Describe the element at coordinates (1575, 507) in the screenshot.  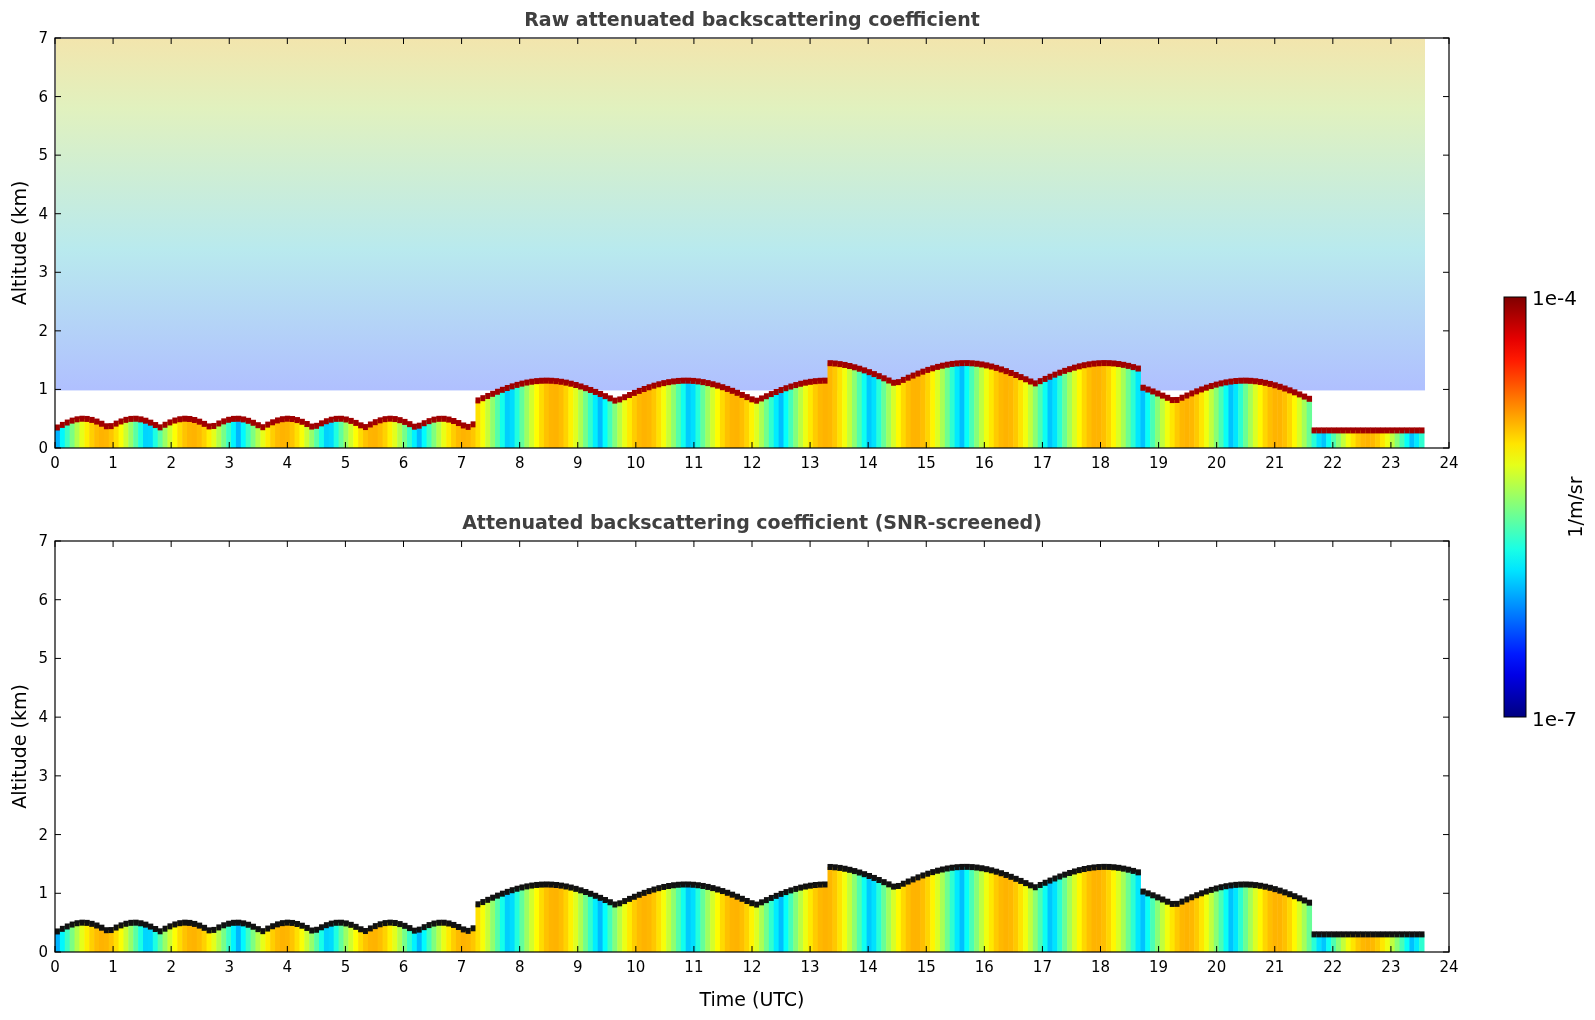
I see `colorbar-label: 1/m/sr` at that location.